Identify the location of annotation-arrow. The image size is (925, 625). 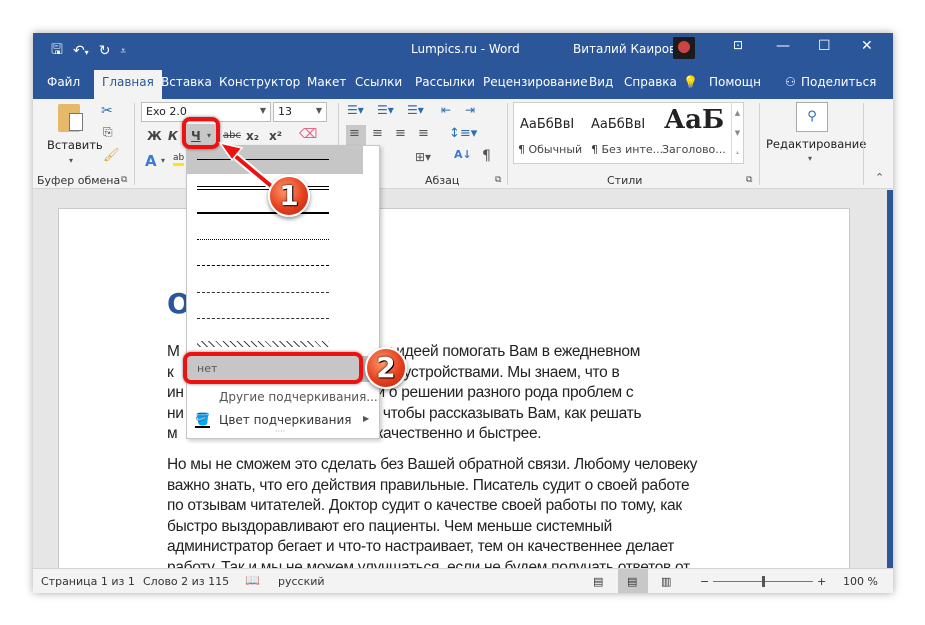
(251, 170).